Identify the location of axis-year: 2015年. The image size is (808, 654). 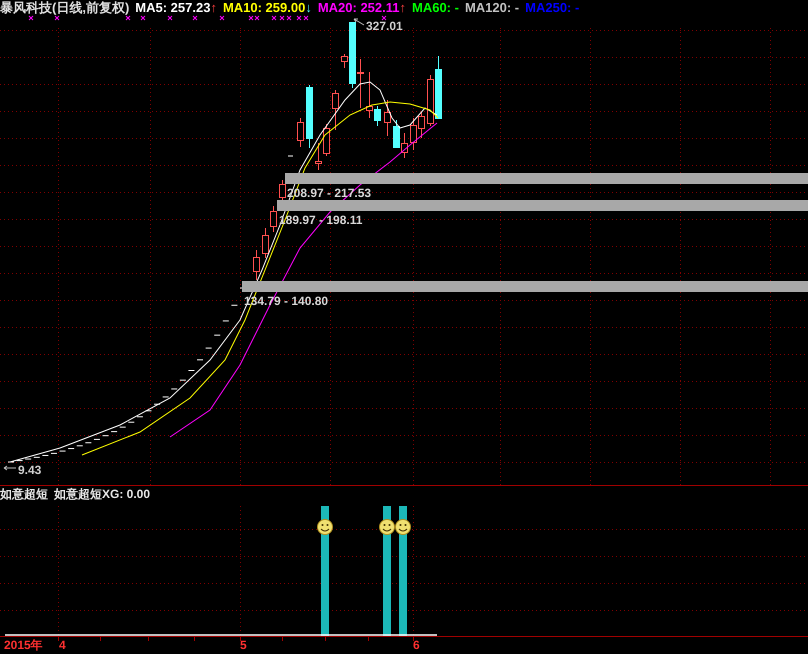
(23, 645).